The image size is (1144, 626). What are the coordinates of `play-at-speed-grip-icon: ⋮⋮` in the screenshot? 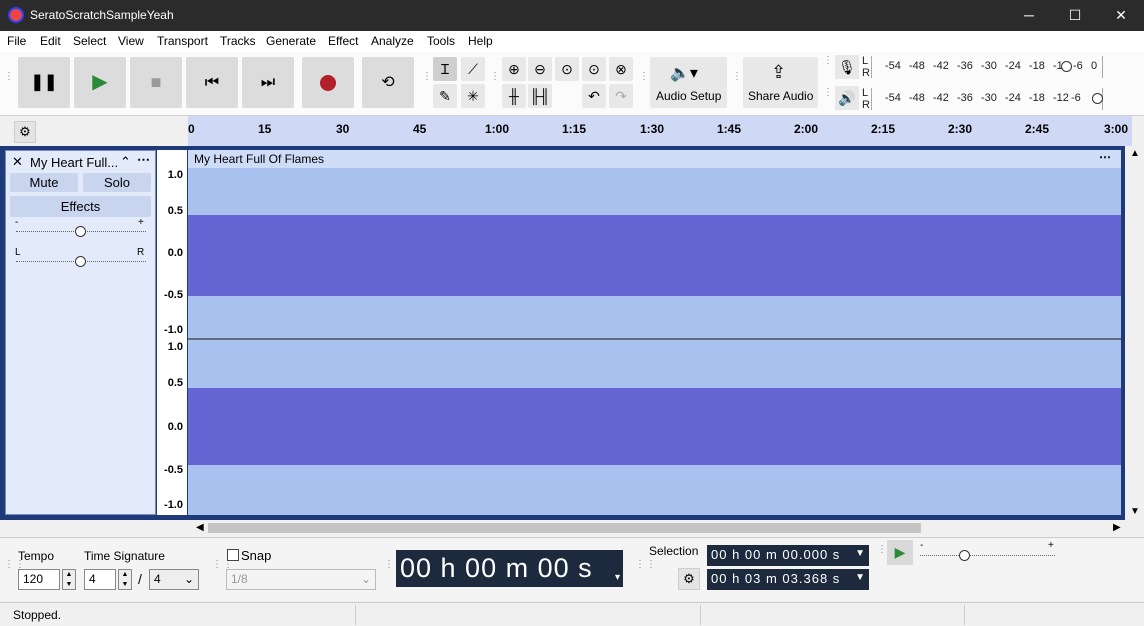 It's located at (887, 553).